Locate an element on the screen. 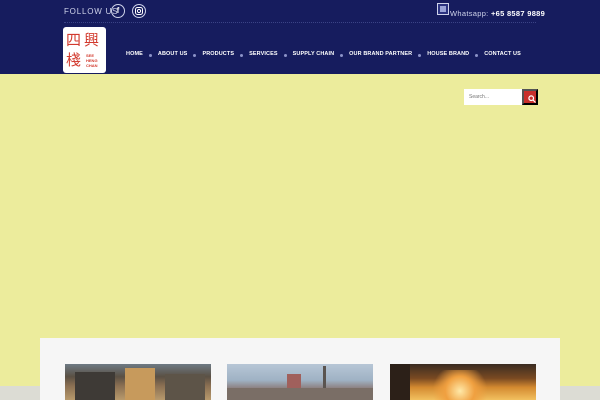  nav-services: SERVICES is located at coordinates (263, 54).